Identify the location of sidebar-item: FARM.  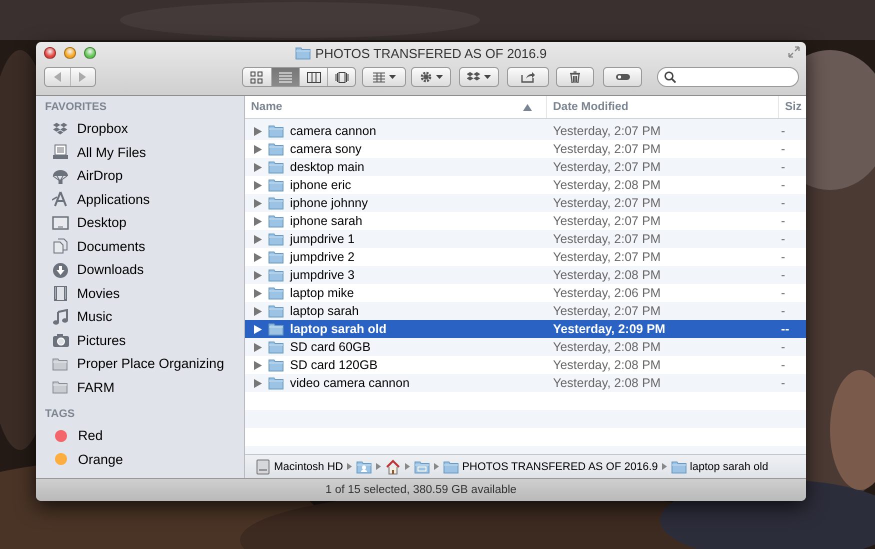
(75, 387).